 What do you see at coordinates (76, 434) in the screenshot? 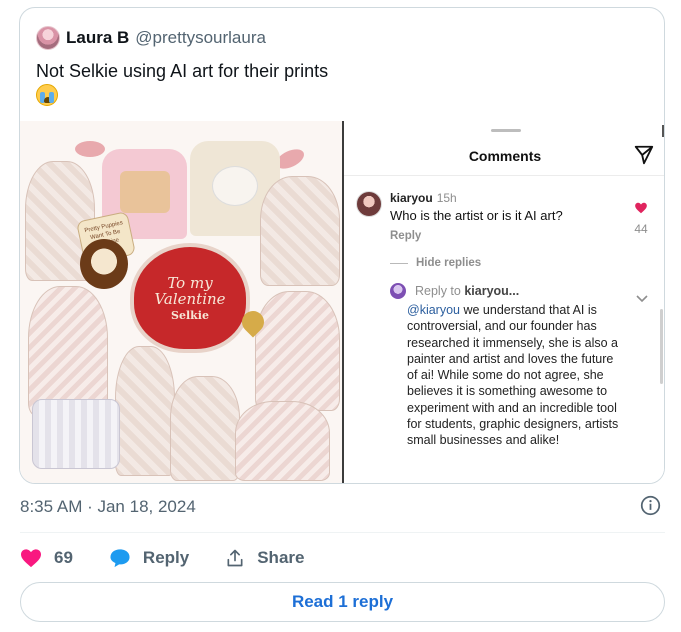
I see `bag-image` at bounding box center [76, 434].